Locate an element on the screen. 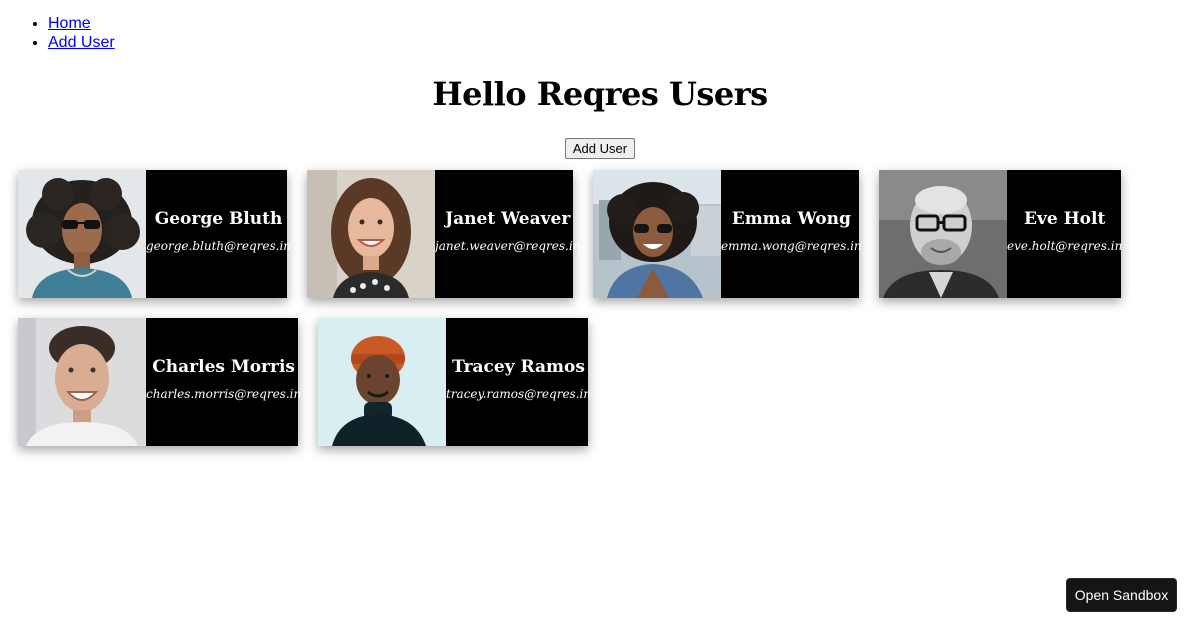  open-sandbox-button: Open Sandbox is located at coordinates (1121, 595).